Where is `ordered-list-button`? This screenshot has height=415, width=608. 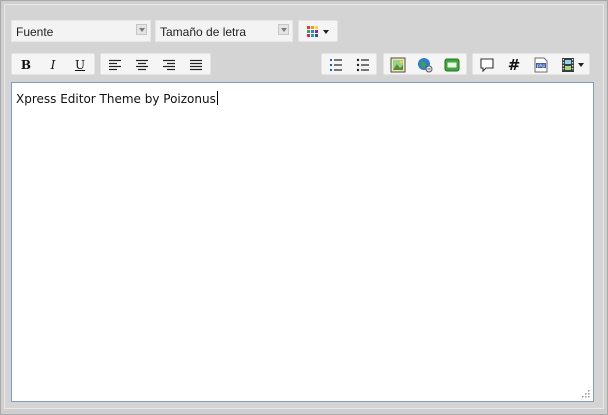
ordered-list-button is located at coordinates (336, 64).